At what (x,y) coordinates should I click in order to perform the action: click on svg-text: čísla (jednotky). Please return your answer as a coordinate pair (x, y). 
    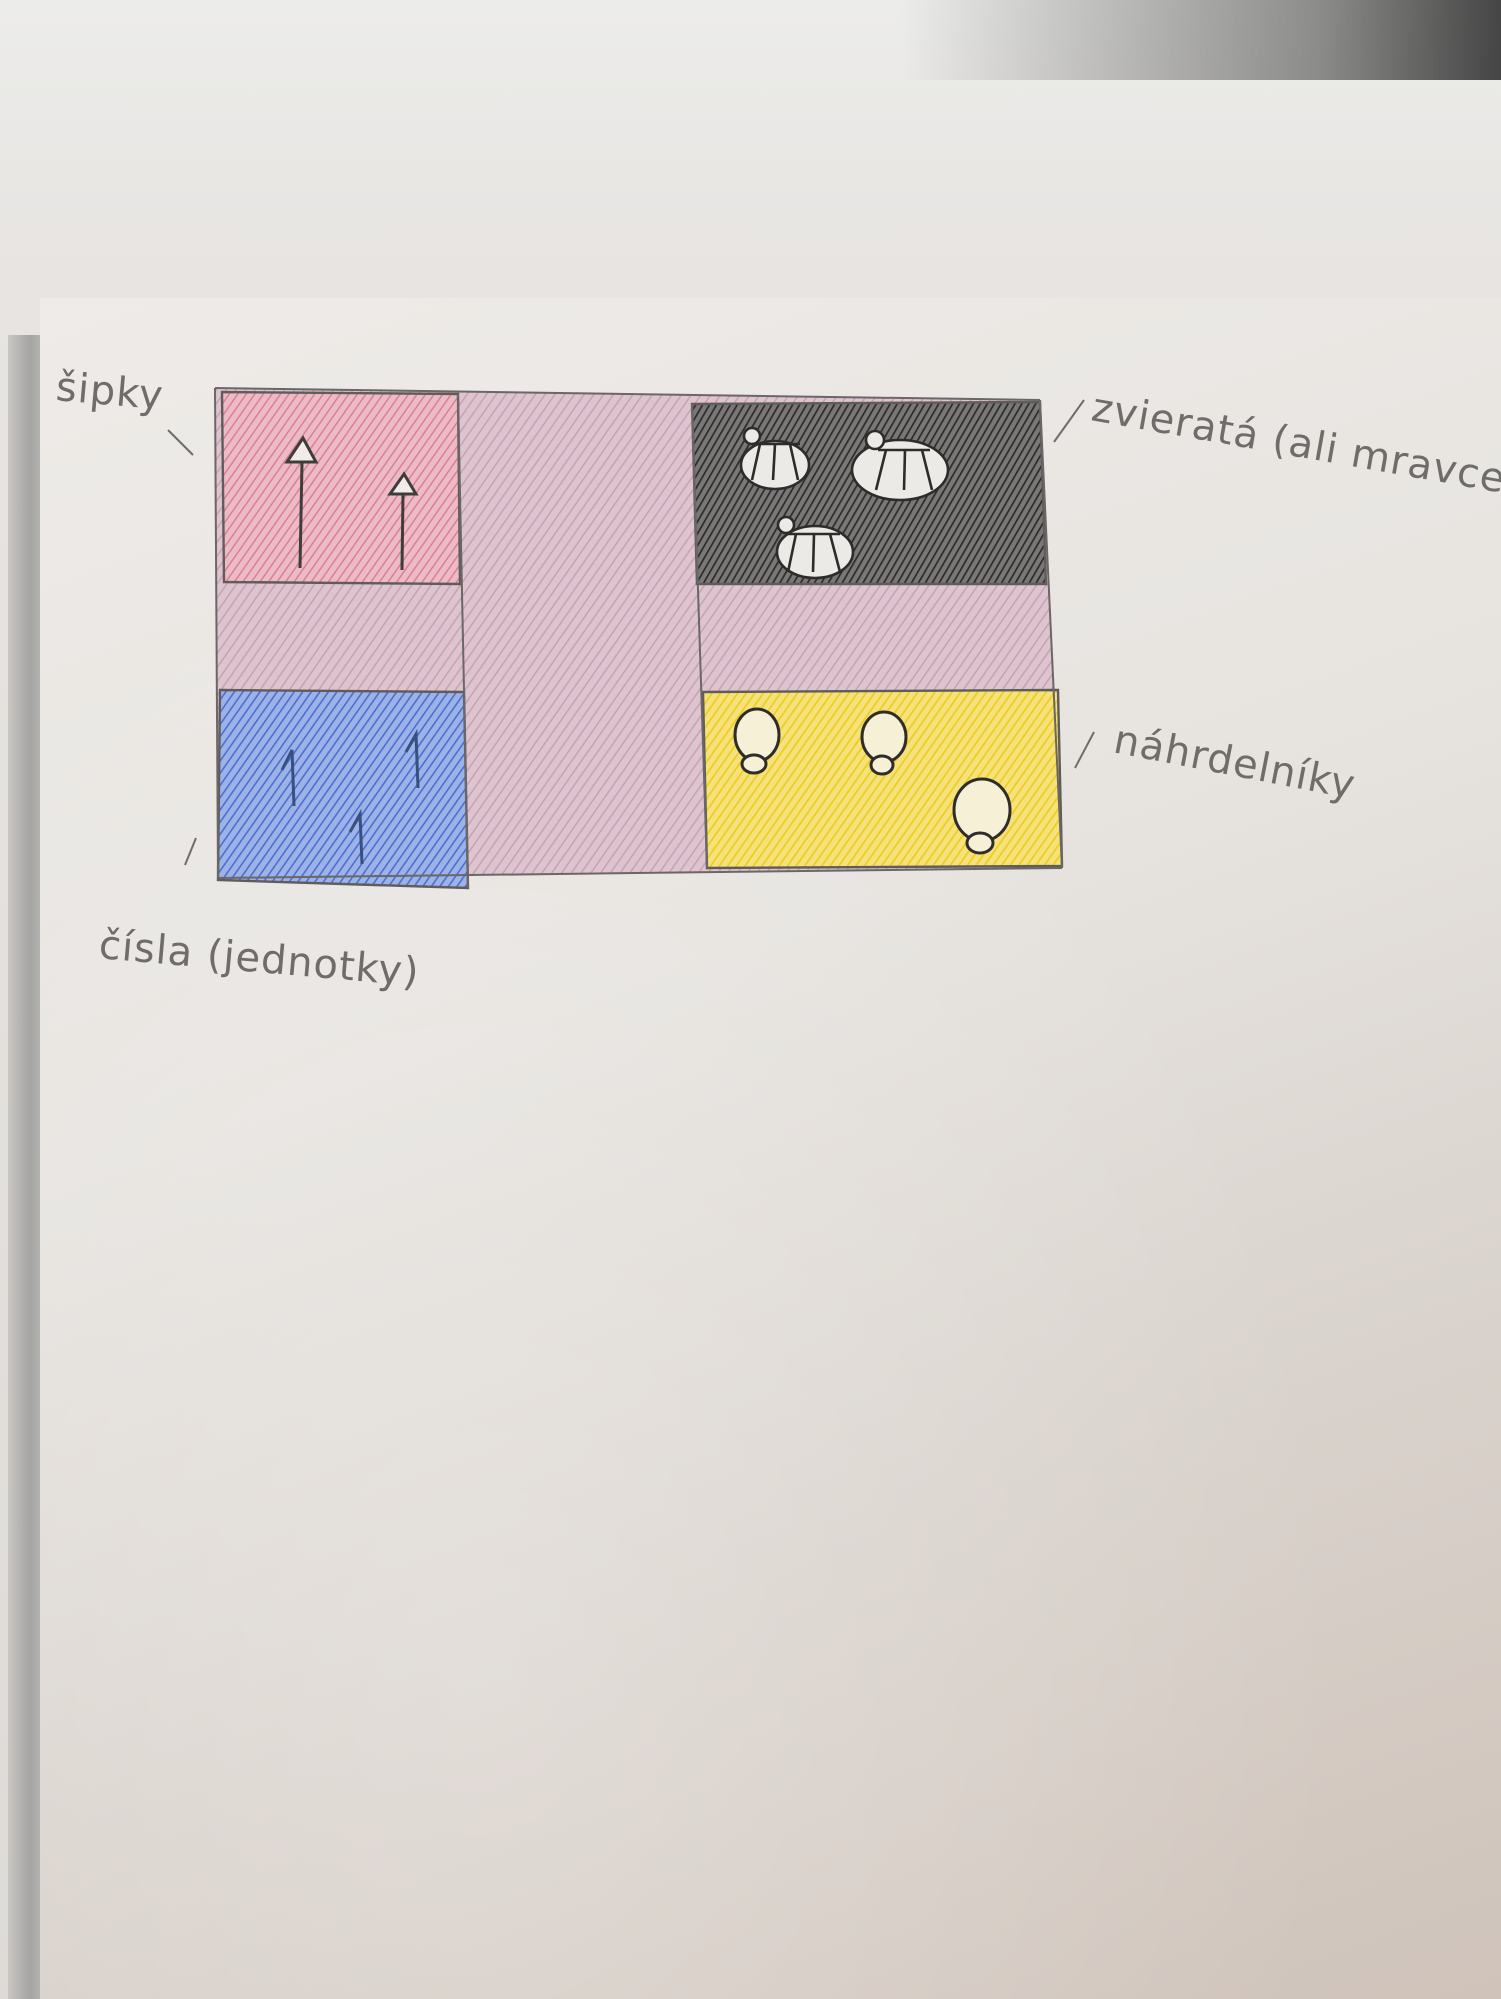
    Looking at the image, I should click on (259, 959).